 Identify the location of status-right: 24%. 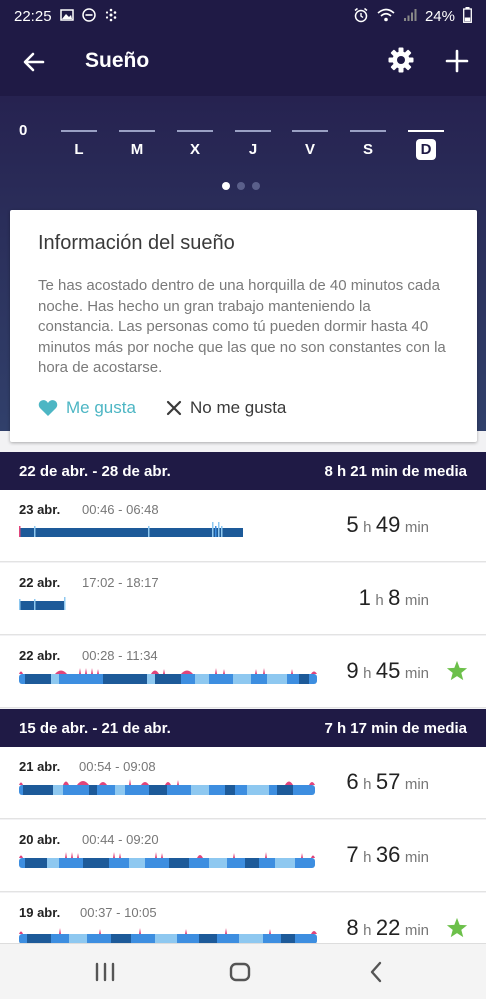
(412, 16).